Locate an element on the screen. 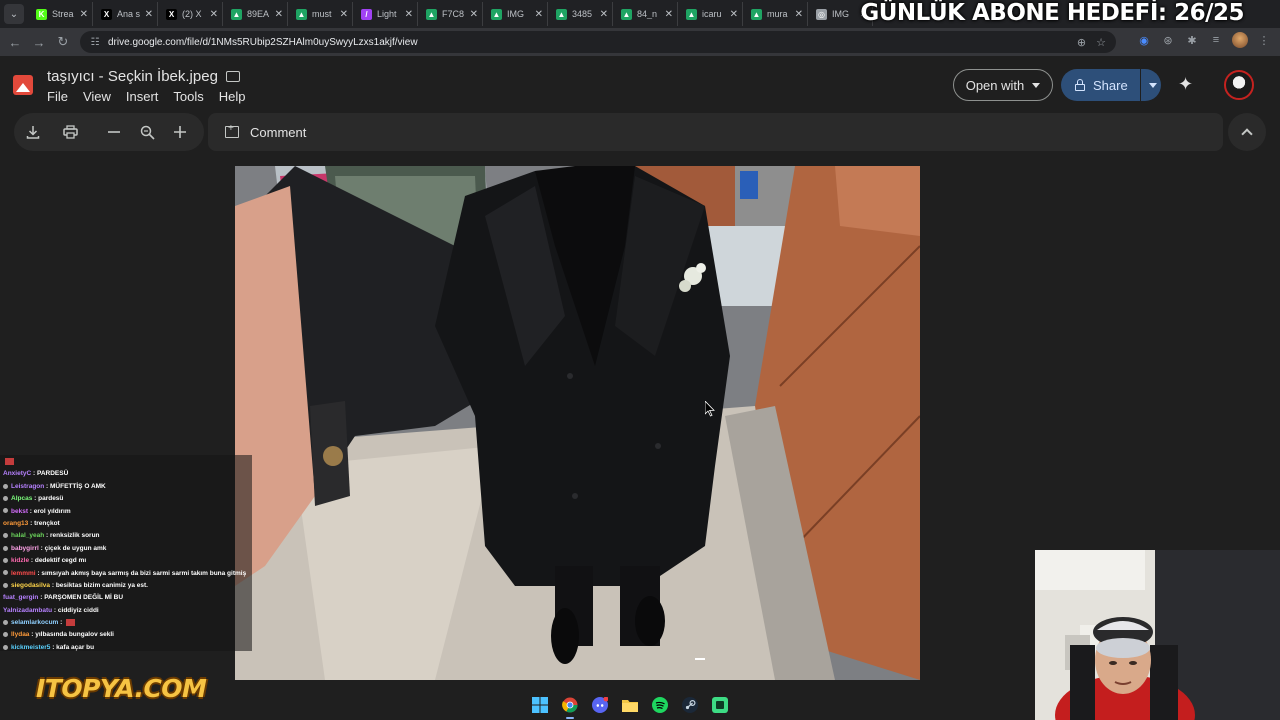 This screenshot has height=720, width=1280. browser-tab: X (2) X ✕ is located at coordinates (190, 14).